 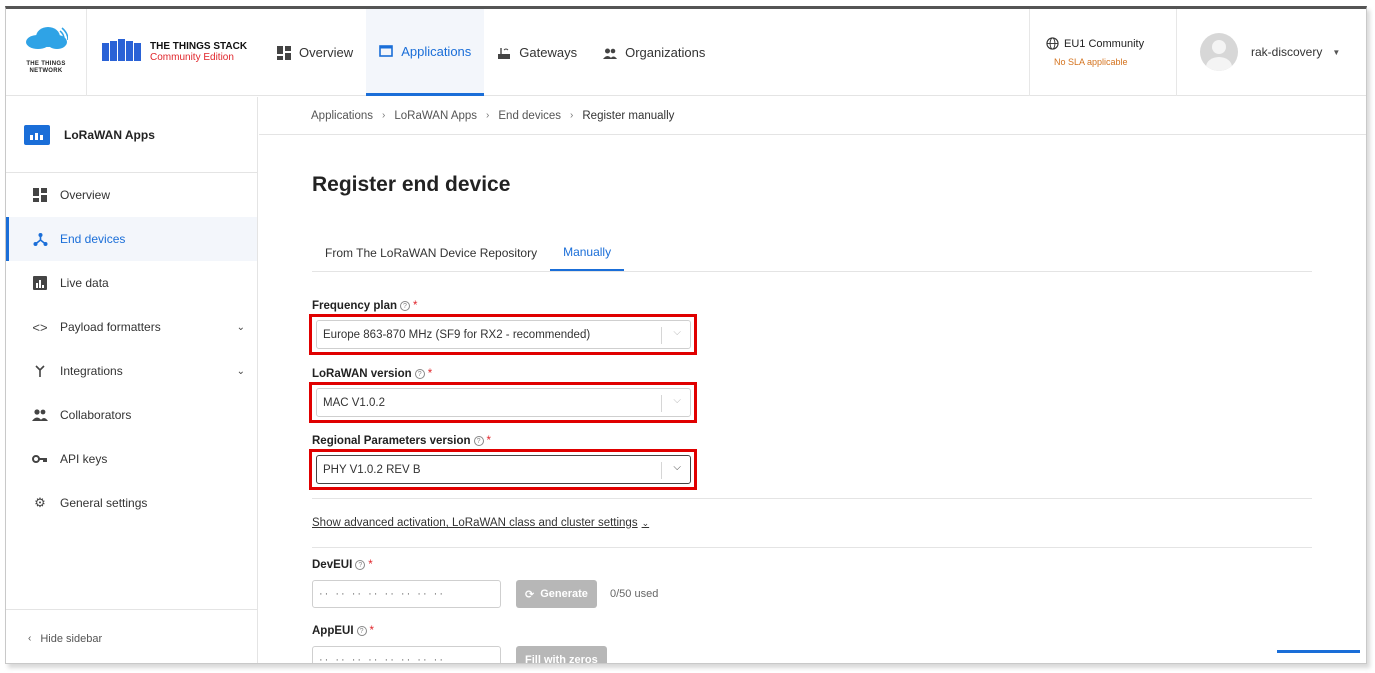 I want to click on tts-edition: Community Edition, so click(x=192, y=57).